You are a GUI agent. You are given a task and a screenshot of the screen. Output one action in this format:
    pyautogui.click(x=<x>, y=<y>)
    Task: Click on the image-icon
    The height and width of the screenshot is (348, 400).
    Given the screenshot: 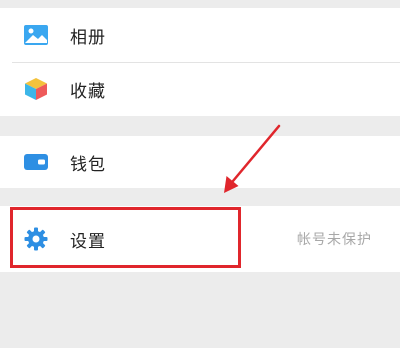 What is the action you would take?
    pyautogui.click(x=36, y=35)
    